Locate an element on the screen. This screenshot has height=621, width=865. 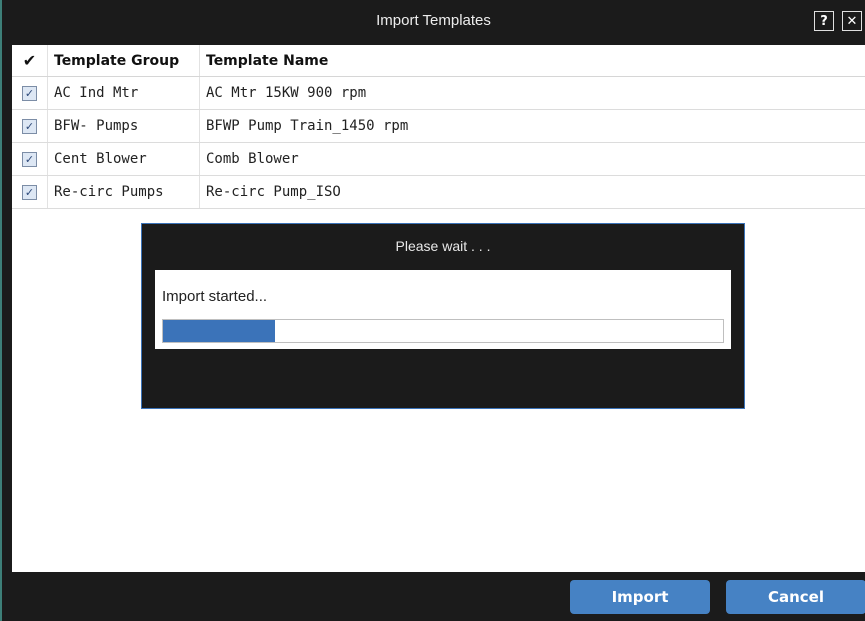
template-name-cell: Comb Blower is located at coordinates (532, 159).